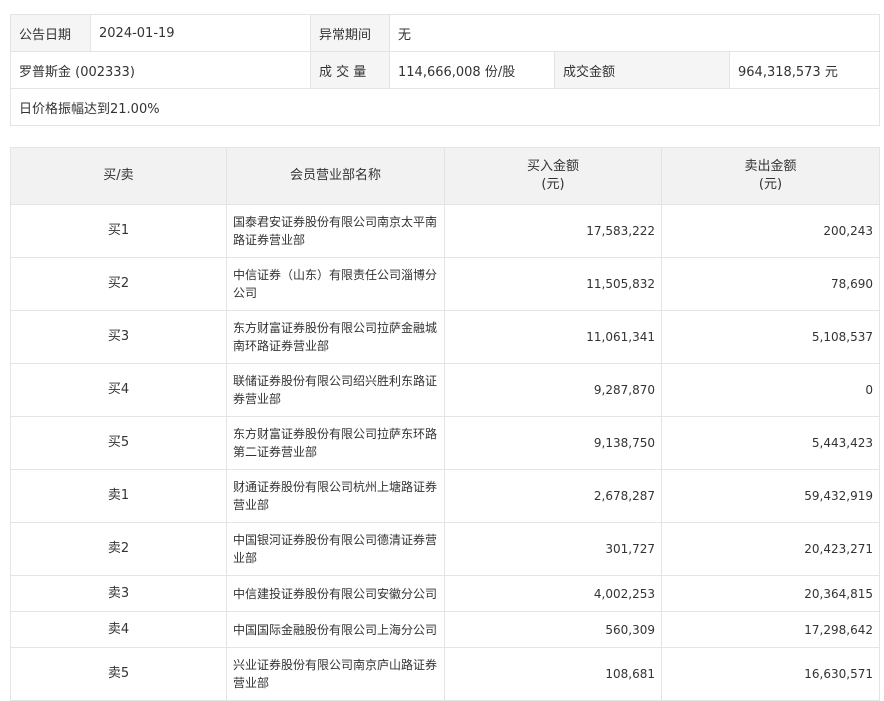 This screenshot has width=884, height=701. What do you see at coordinates (770, 184) in the screenshot?
I see `header-sell-line2: (元)` at bounding box center [770, 184].